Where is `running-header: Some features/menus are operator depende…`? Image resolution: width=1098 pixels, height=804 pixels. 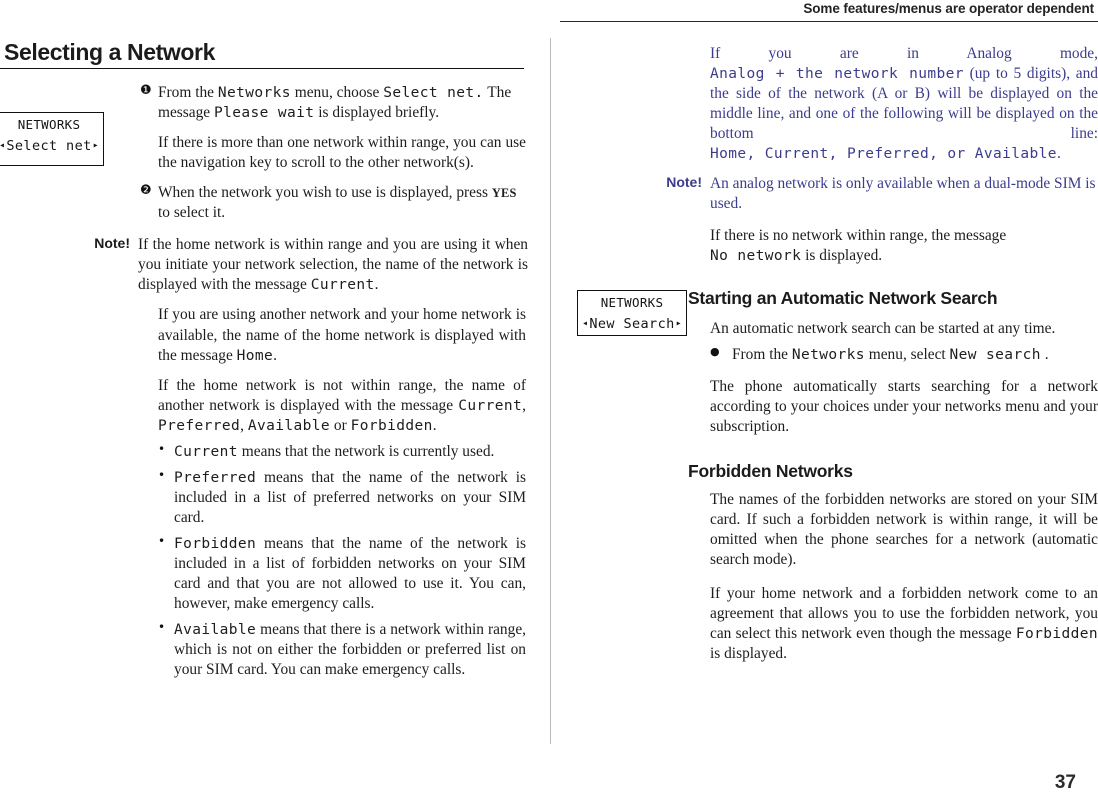 running-header: Some features/menus are operator depende… is located at coordinates (549, 12).